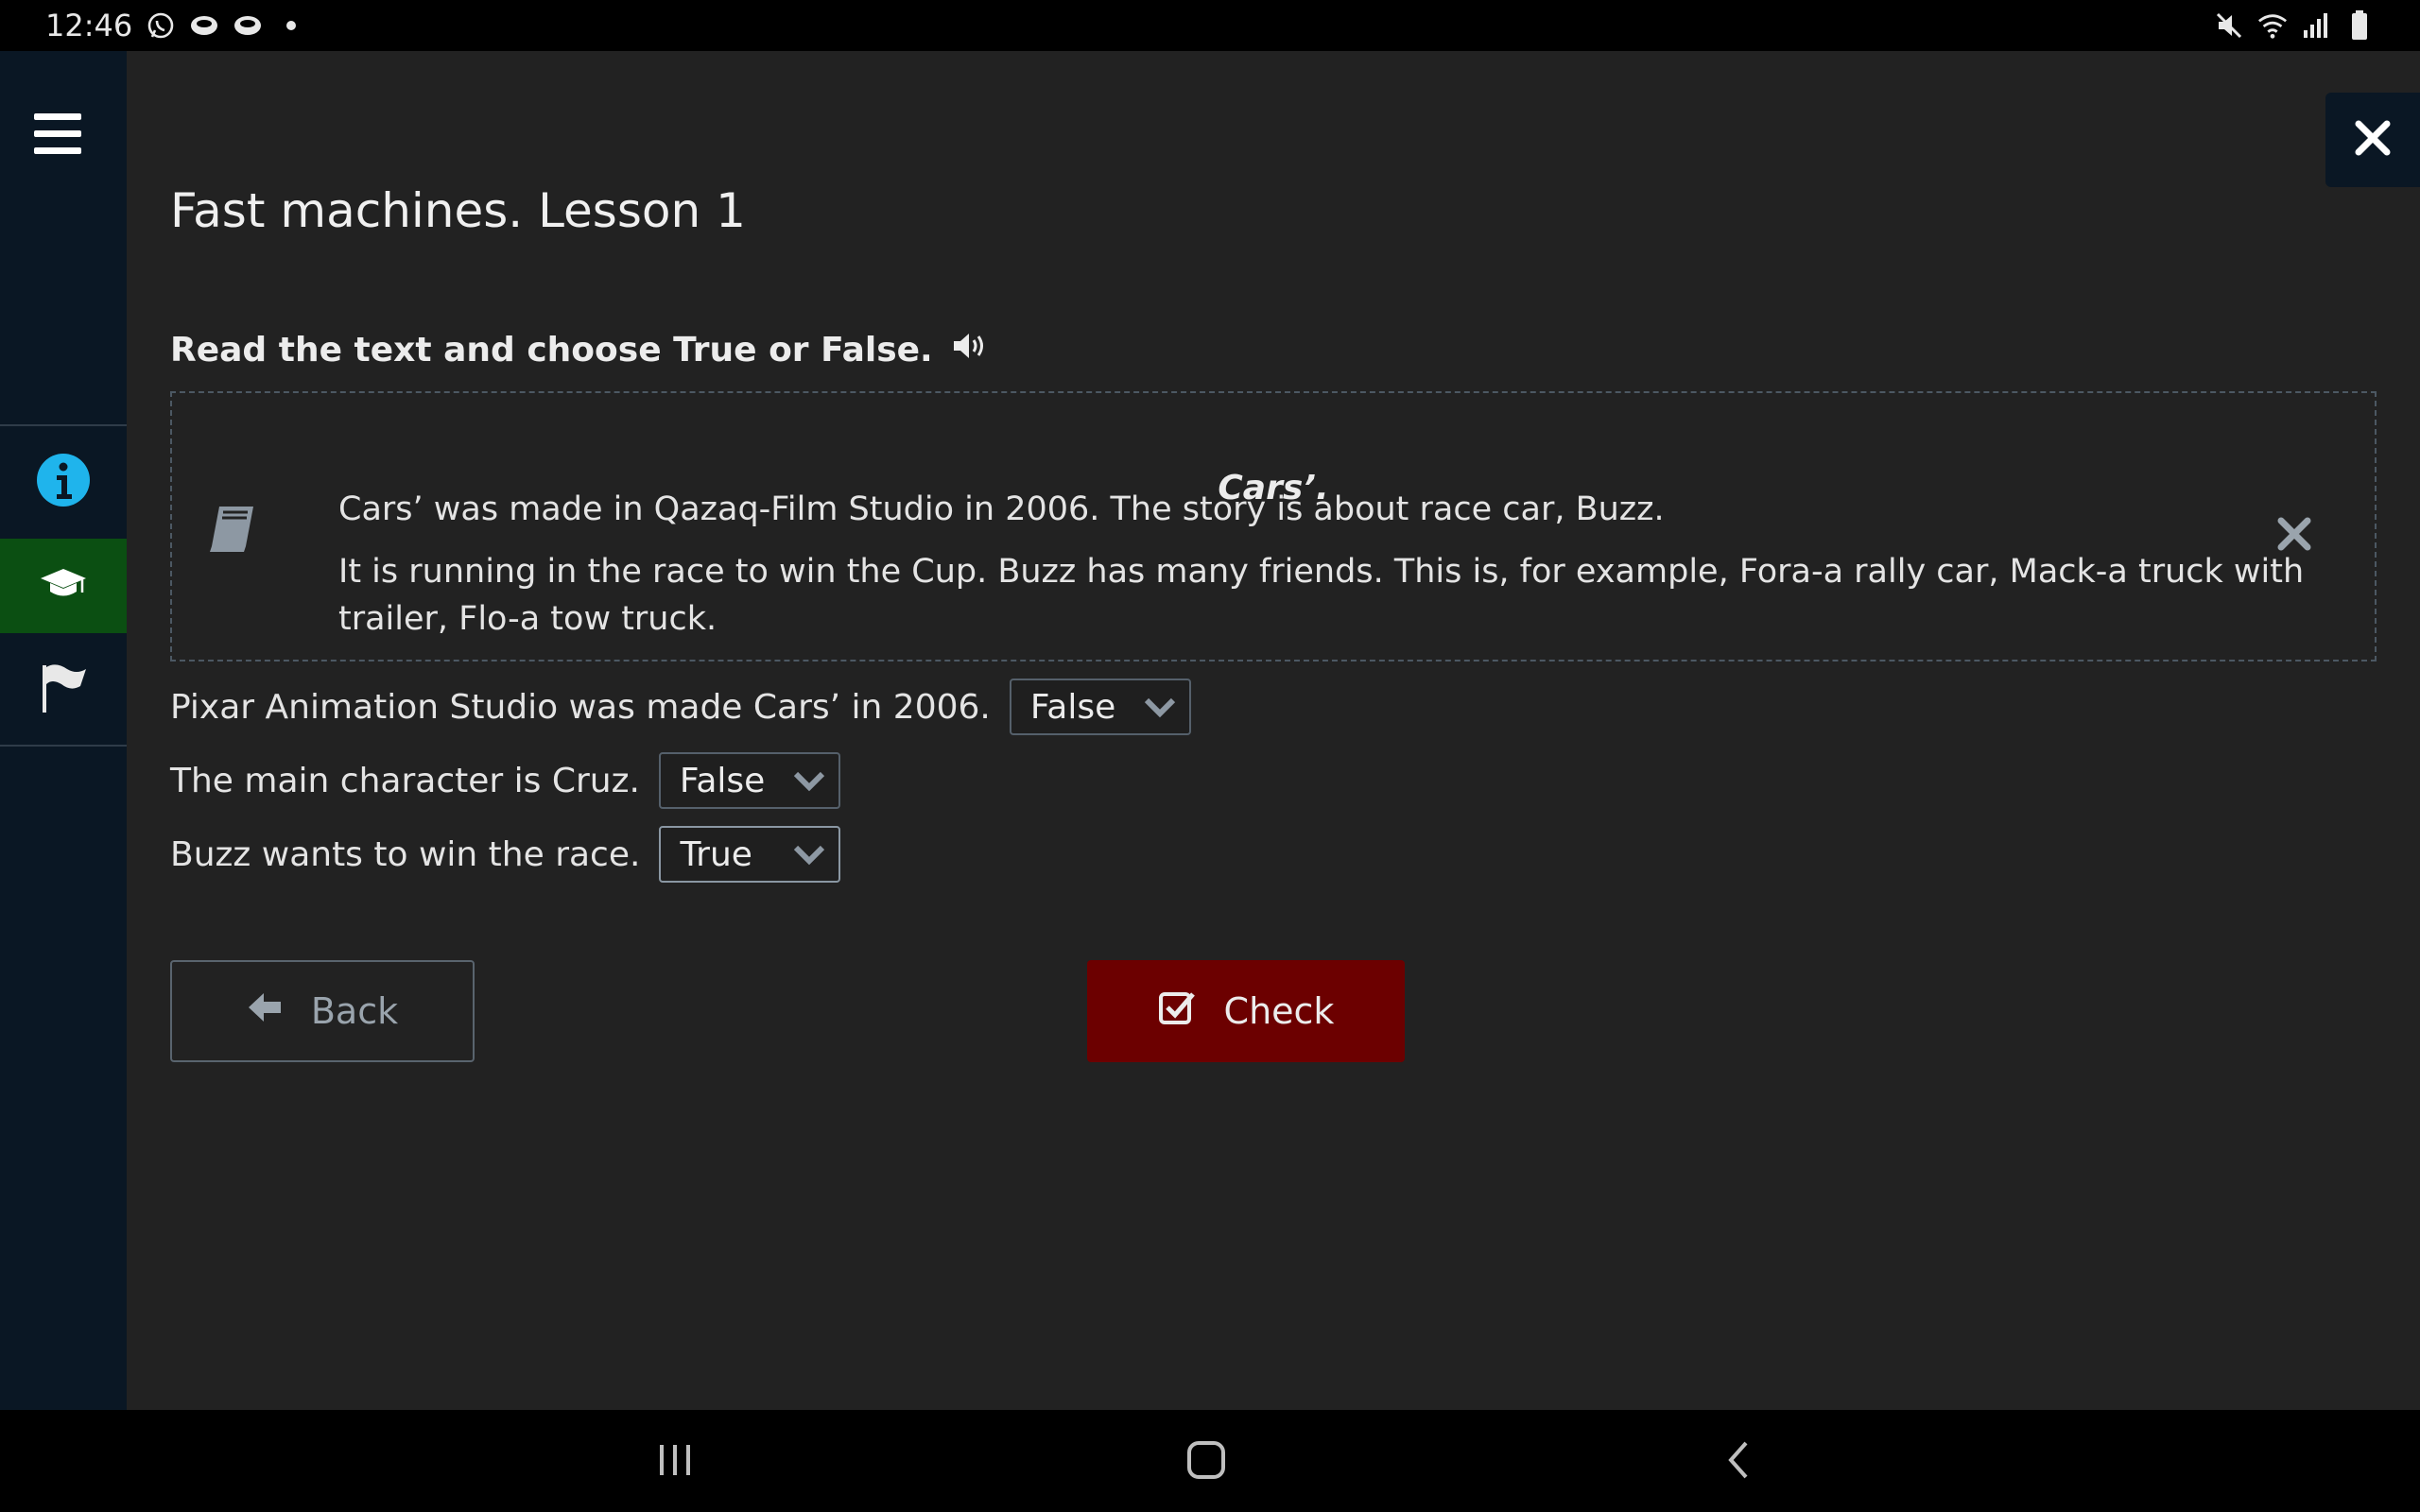 This screenshot has height=1512, width=2420. Describe the element at coordinates (2316, 25) in the screenshot. I see `signal-icon` at that location.